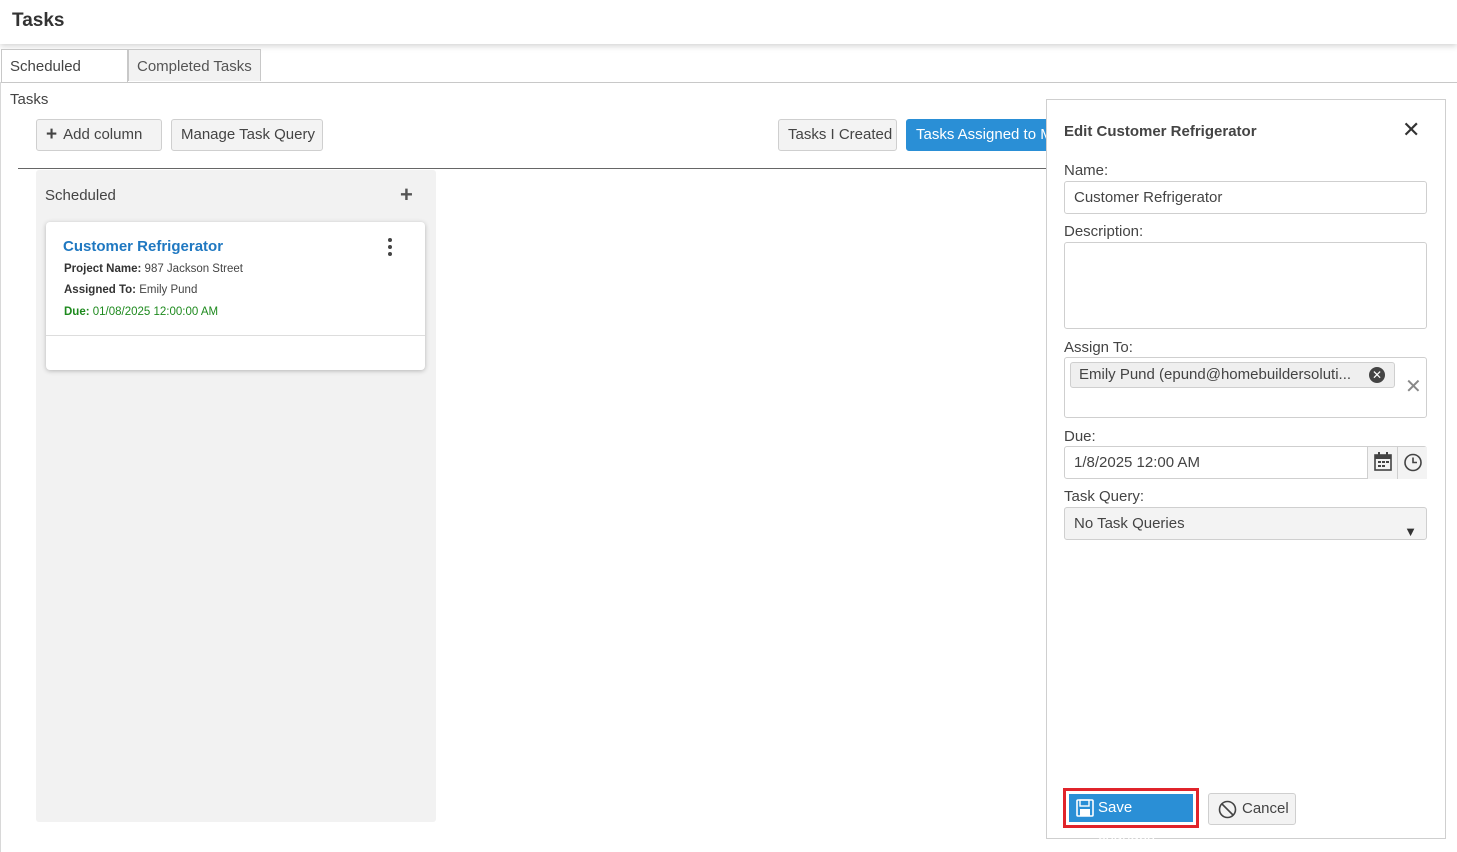  What do you see at coordinates (728, 78) in the screenshot?
I see `tab-bar: Scheduled Tasks Completed Tasks` at bounding box center [728, 78].